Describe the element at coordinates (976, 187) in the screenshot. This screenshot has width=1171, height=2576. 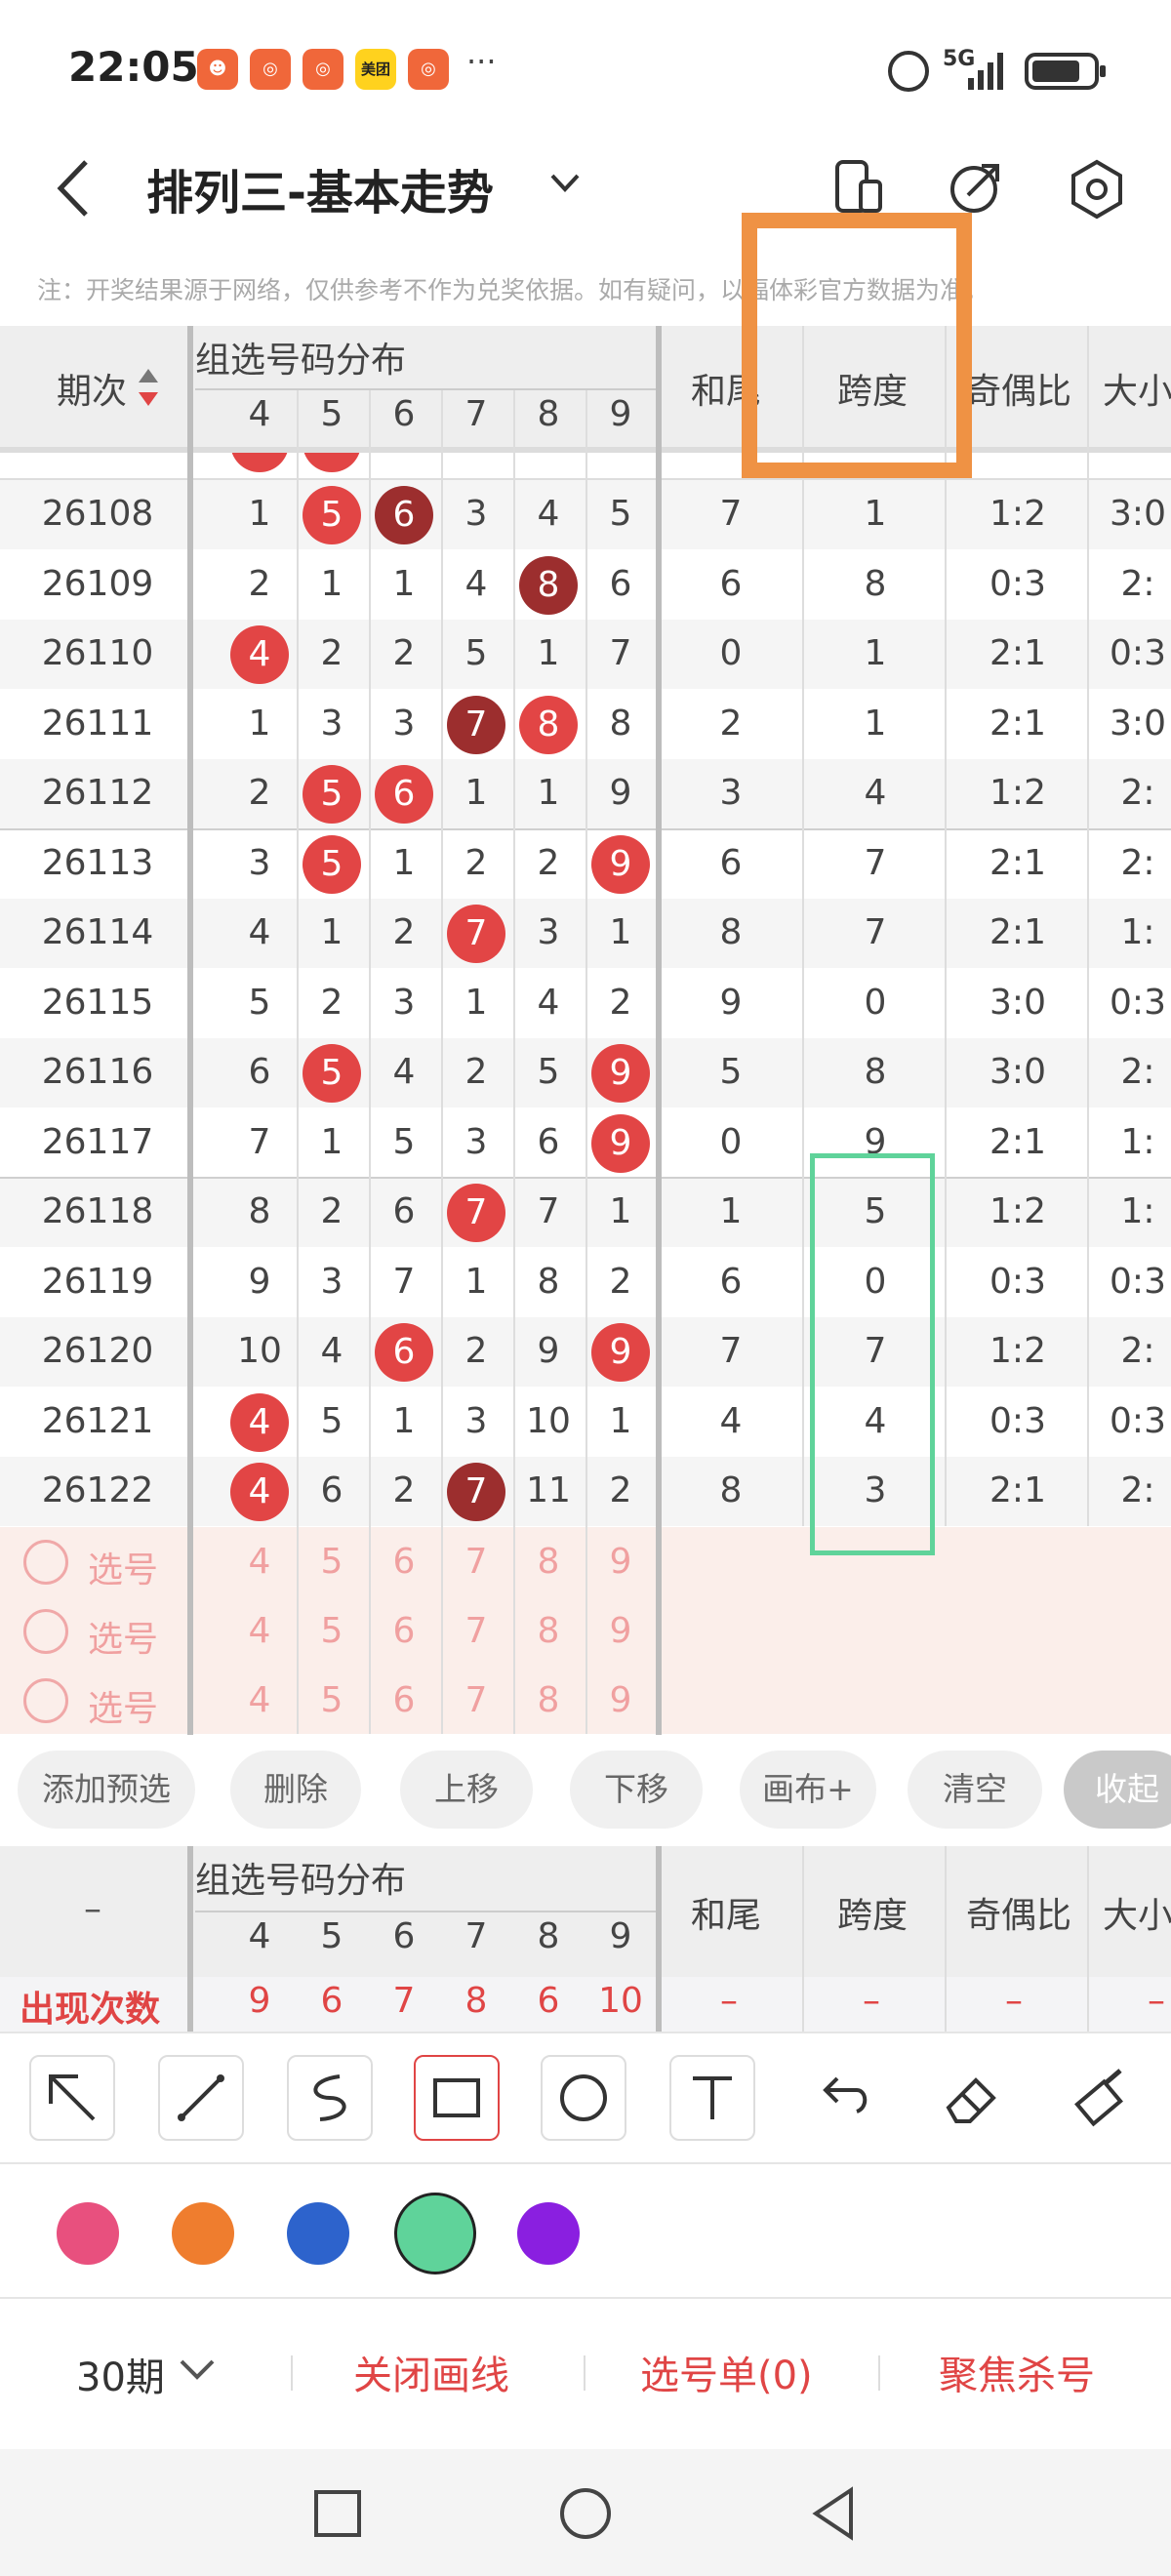
I see `share-icon` at that location.